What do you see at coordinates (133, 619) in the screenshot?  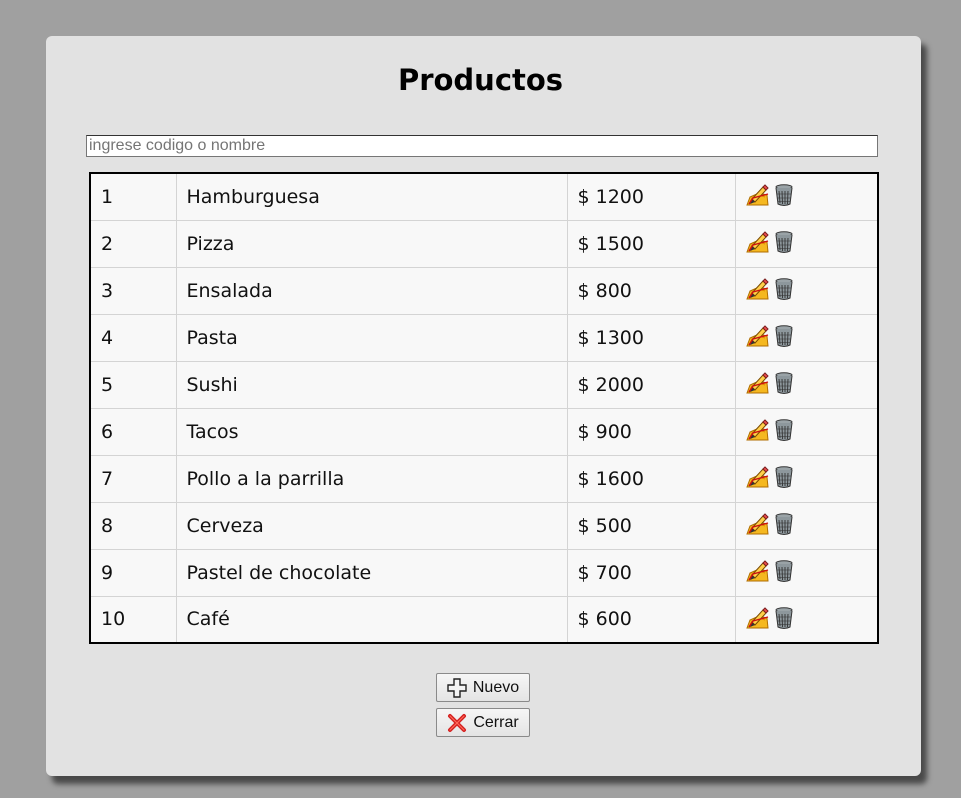 I see `product-id: 10` at bounding box center [133, 619].